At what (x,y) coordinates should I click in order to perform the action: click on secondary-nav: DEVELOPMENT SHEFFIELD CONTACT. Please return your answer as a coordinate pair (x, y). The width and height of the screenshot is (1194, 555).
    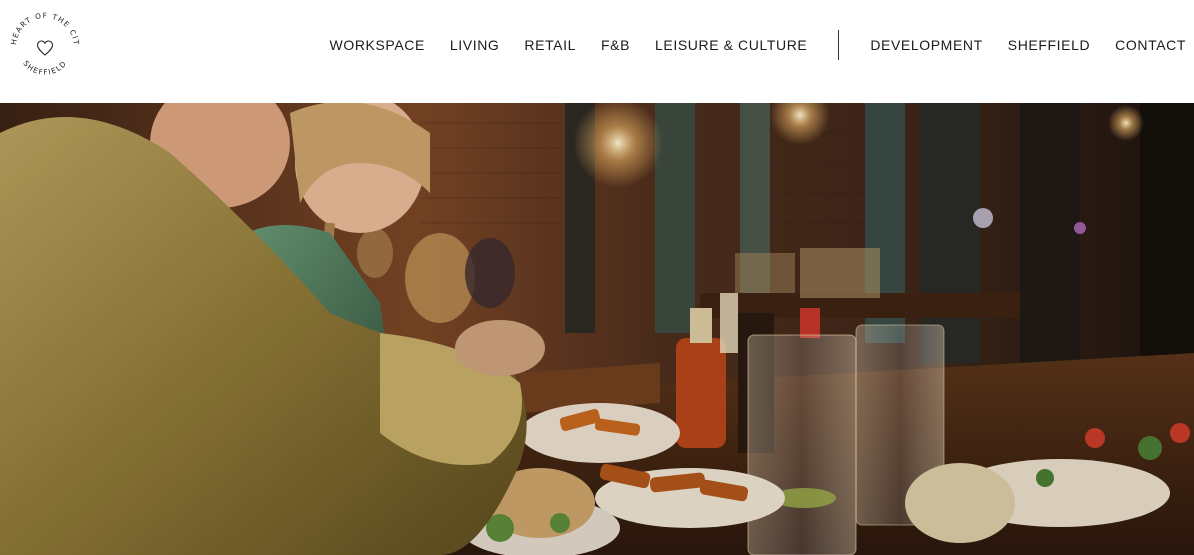
    Looking at the image, I should click on (1028, 45).